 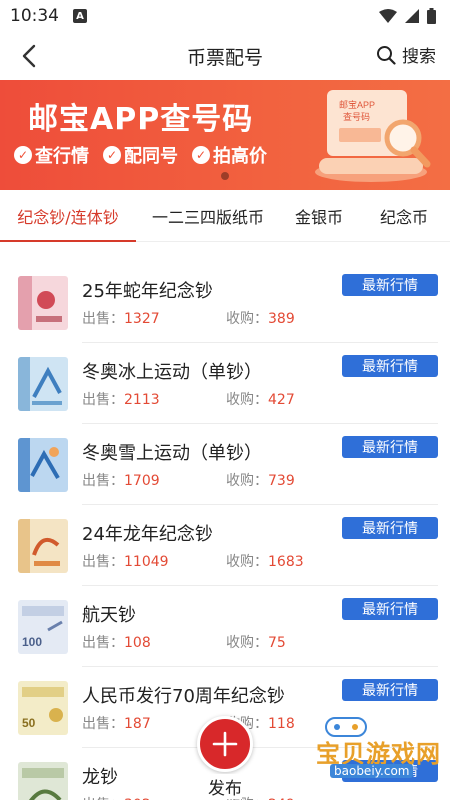 I want to click on buy-count: 427, so click(x=281, y=400).